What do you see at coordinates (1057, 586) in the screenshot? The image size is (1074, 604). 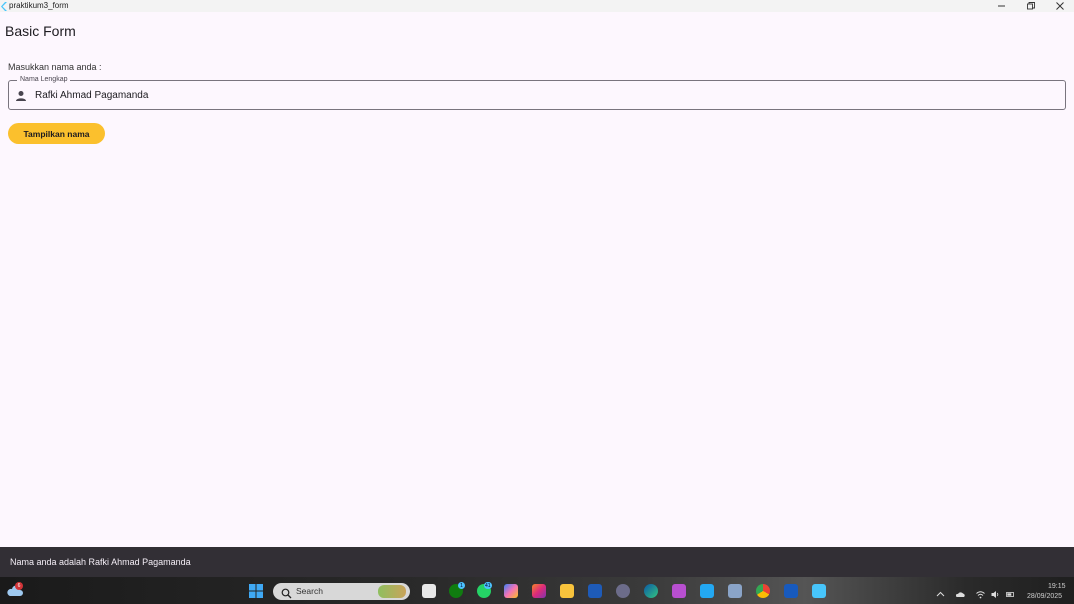 I see `clock-time: 19:15` at bounding box center [1057, 586].